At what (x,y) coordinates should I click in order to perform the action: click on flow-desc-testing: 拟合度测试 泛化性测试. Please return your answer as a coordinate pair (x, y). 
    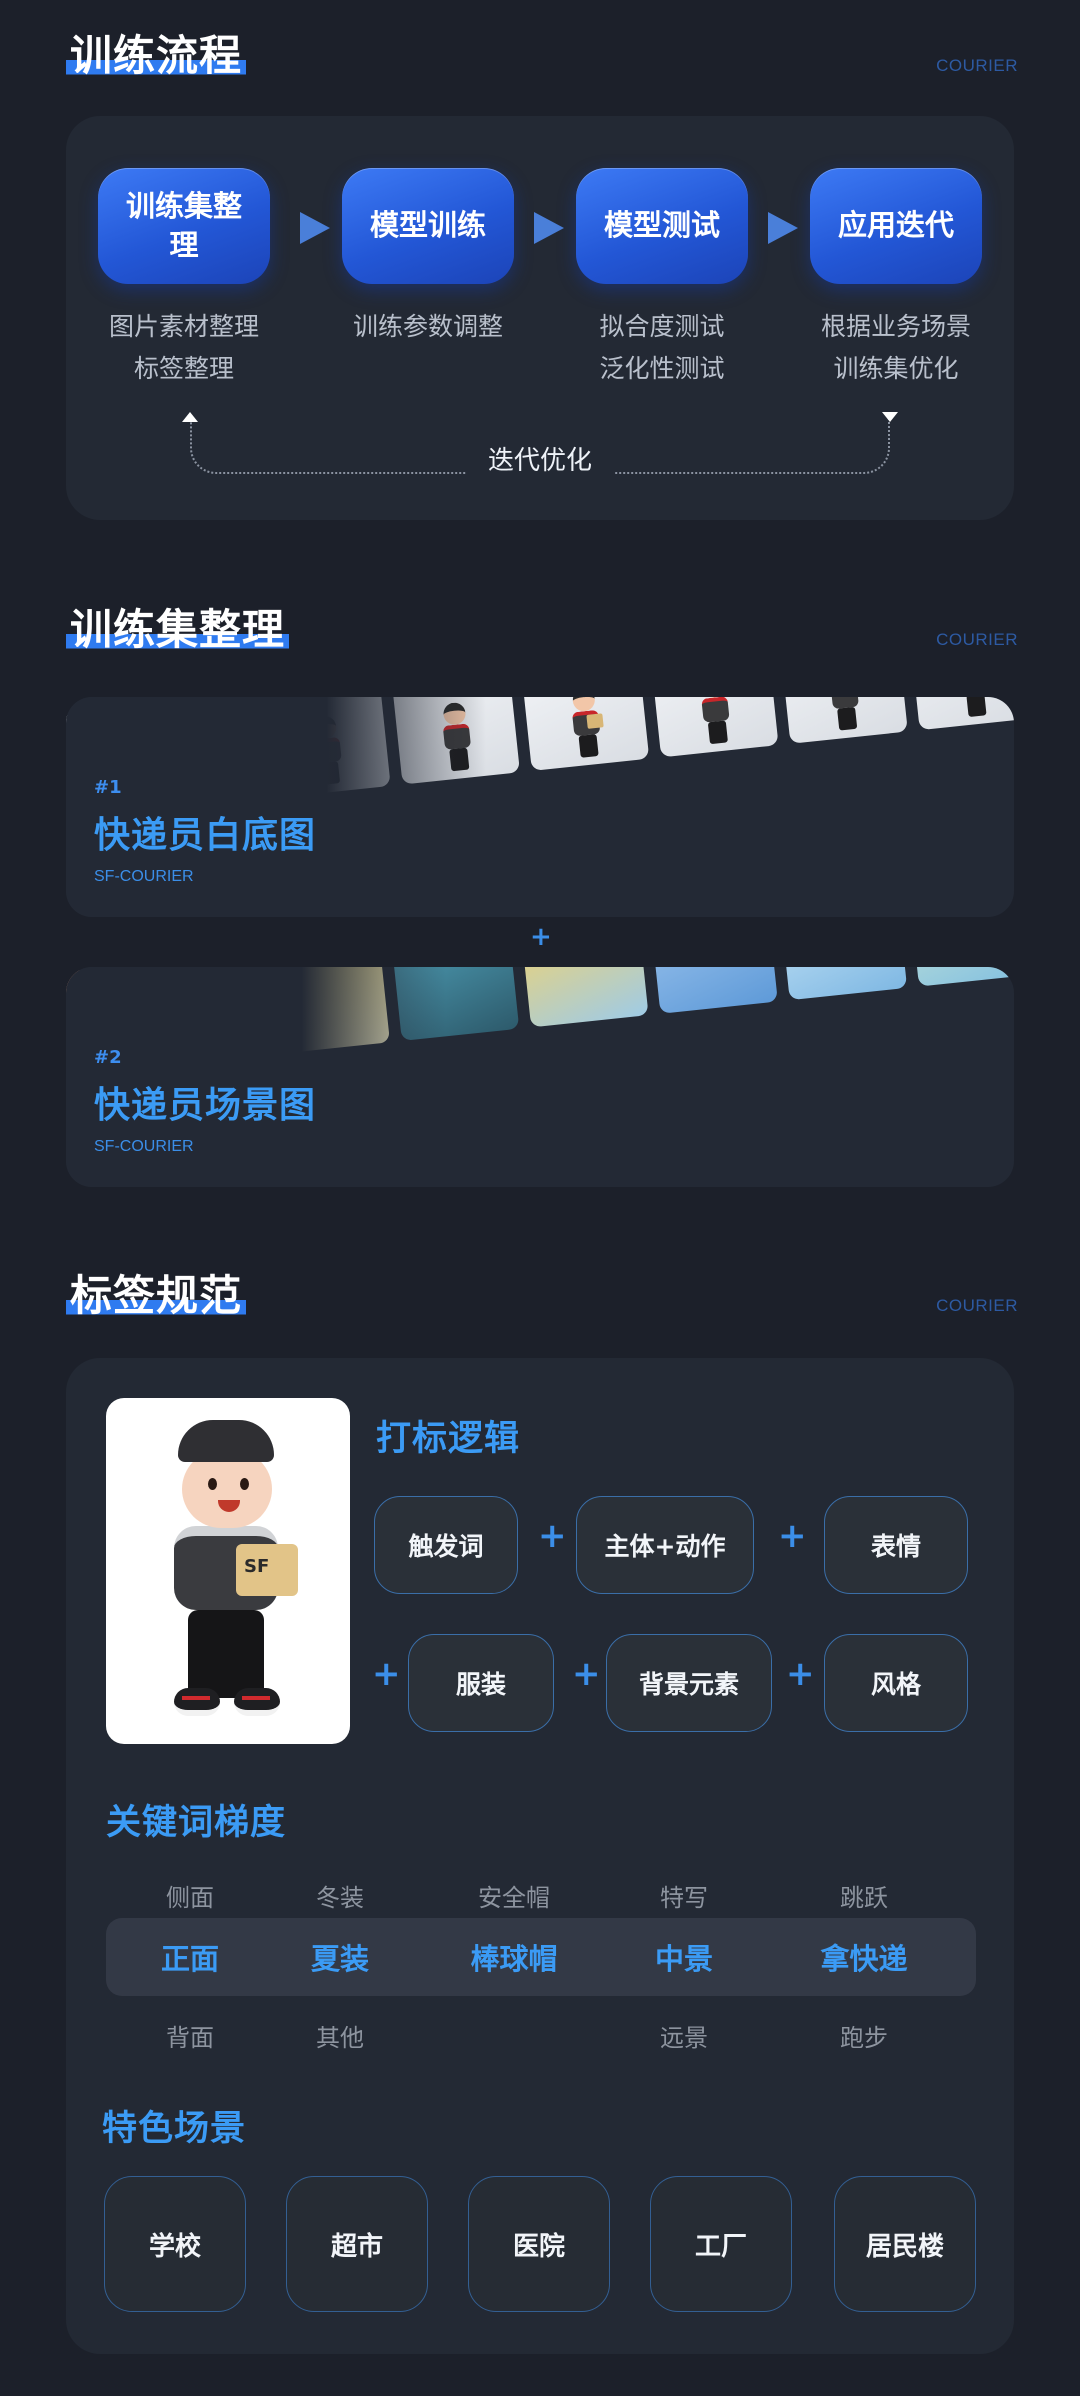
    Looking at the image, I should click on (662, 347).